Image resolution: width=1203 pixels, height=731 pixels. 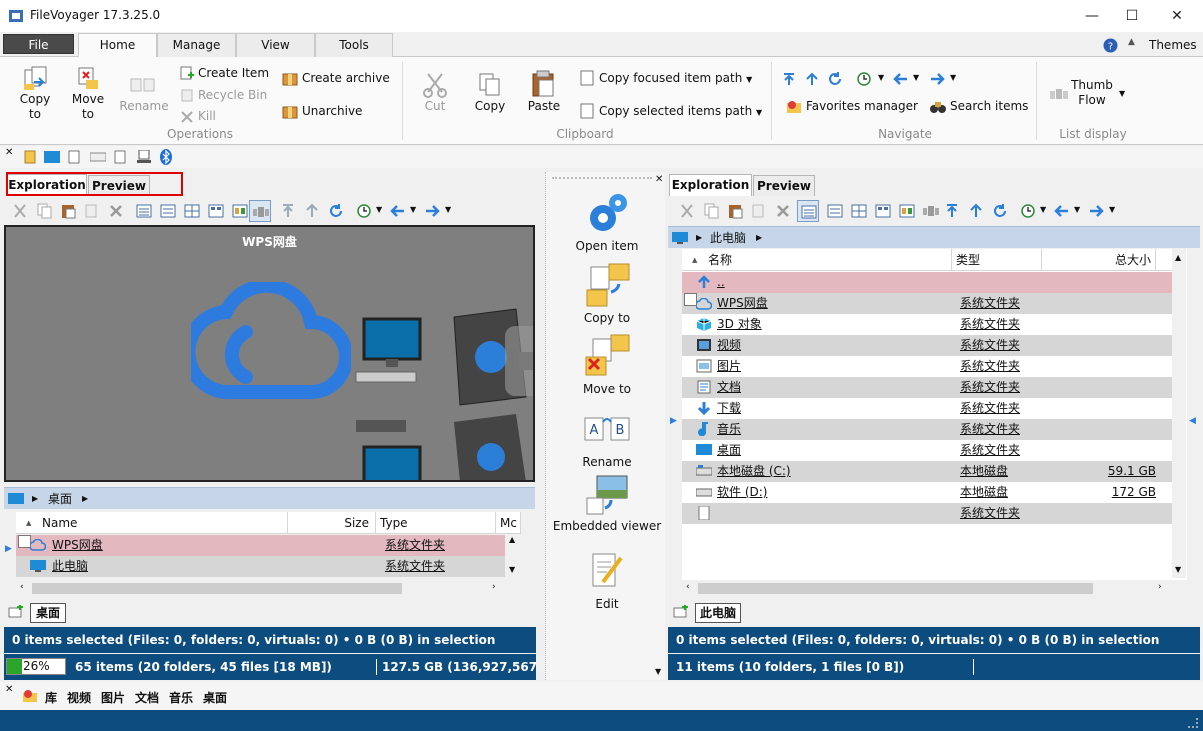 What do you see at coordinates (92, 211) in the screenshot?
I see `rename-icon` at bounding box center [92, 211].